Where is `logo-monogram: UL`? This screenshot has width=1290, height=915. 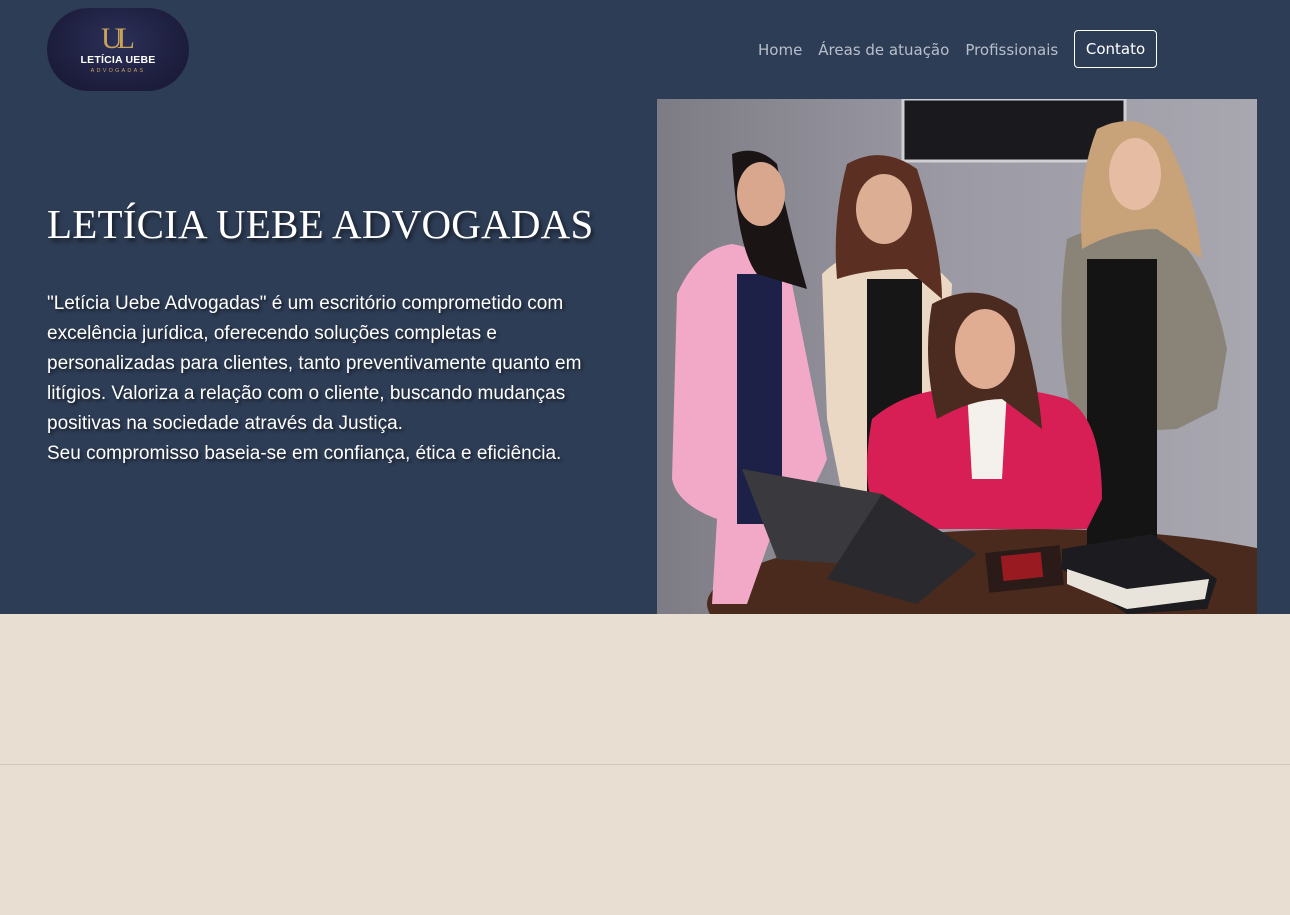 logo-monogram: UL is located at coordinates (118, 38).